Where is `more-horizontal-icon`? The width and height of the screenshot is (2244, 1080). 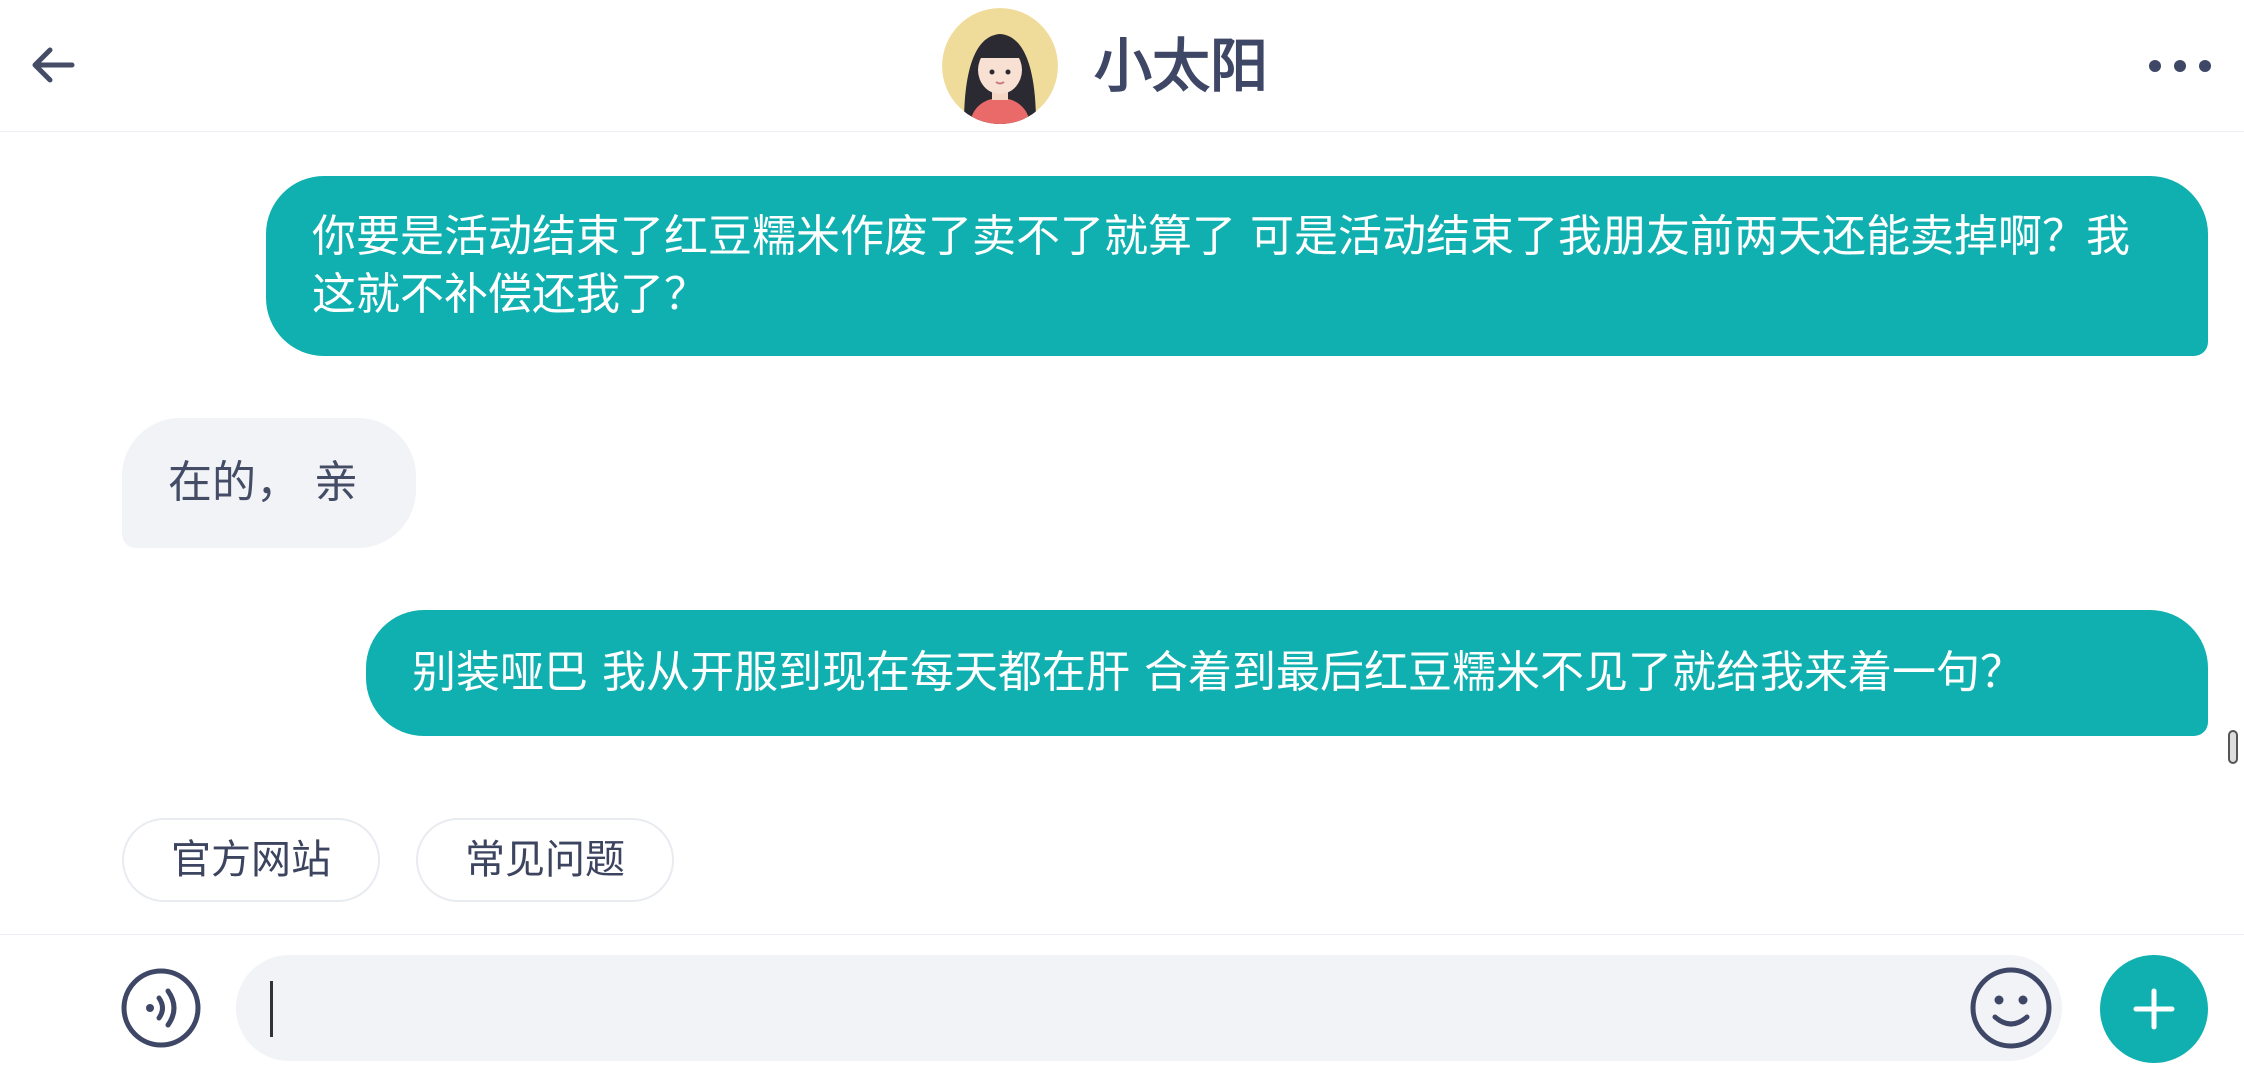 more-horizontal-icon is located at coordinates (2180, 66).